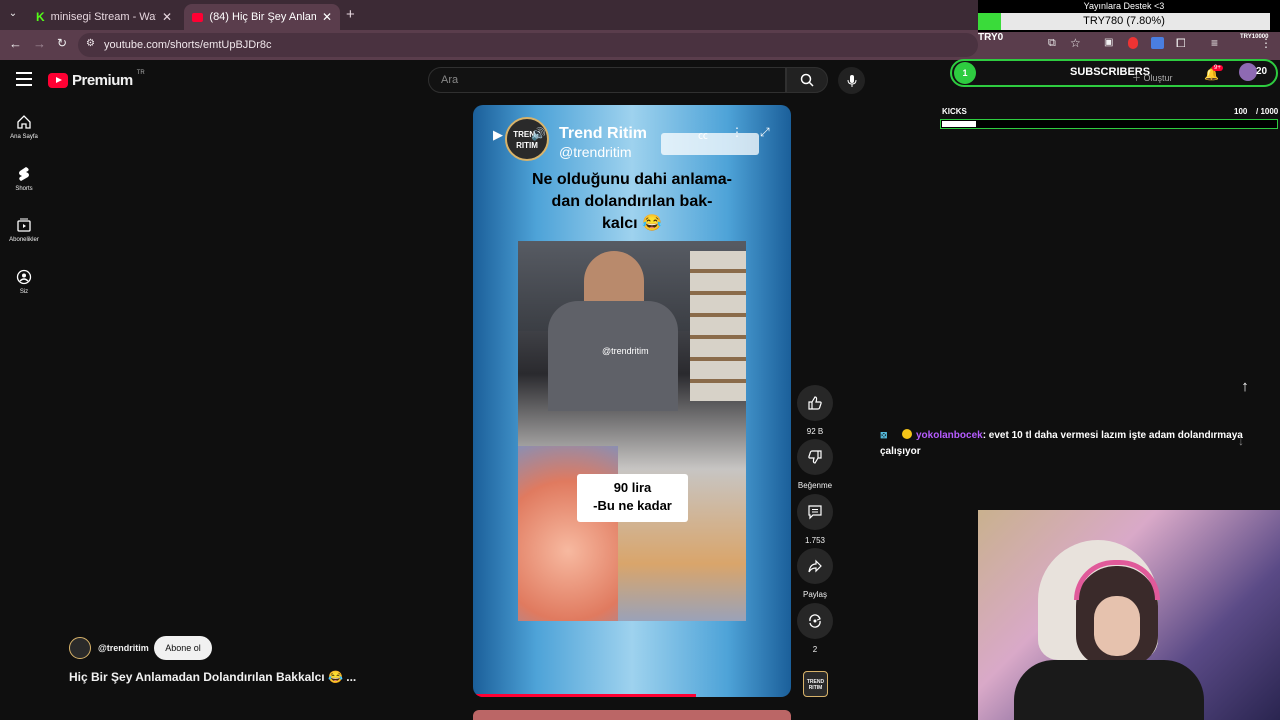  Describe the element at coordinates (1052, 43) in the screenshot. I see `install-icon: ⧉` at that location.